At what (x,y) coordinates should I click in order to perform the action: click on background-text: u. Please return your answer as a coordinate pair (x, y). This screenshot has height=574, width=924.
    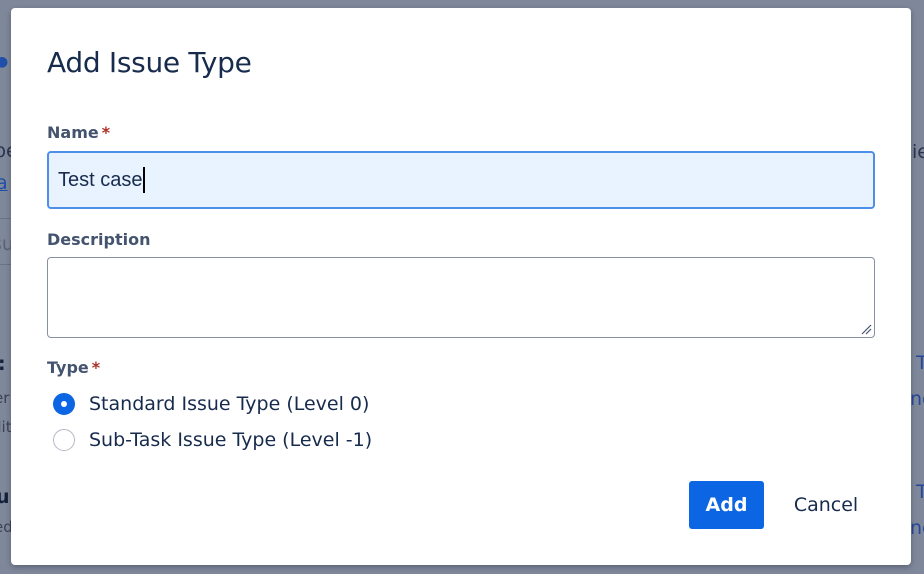
    Looking at the image, I should click on (5, 497).